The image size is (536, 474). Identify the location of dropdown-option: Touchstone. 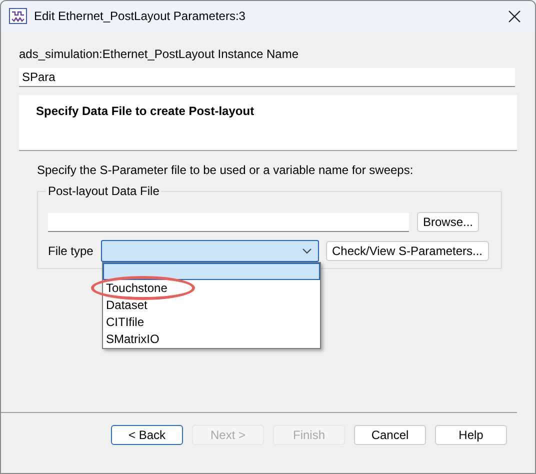
(211, 288).